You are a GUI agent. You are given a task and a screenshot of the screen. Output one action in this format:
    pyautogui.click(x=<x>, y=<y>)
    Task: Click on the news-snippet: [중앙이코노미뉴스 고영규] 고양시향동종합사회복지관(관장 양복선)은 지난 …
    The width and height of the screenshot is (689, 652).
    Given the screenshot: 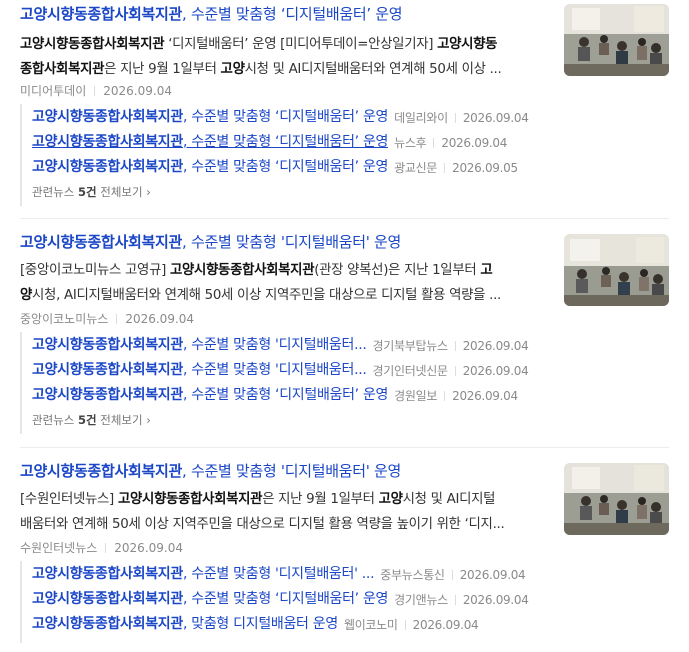 What is the action you would take?
    pyautogui.click(x=282, y=283)
    